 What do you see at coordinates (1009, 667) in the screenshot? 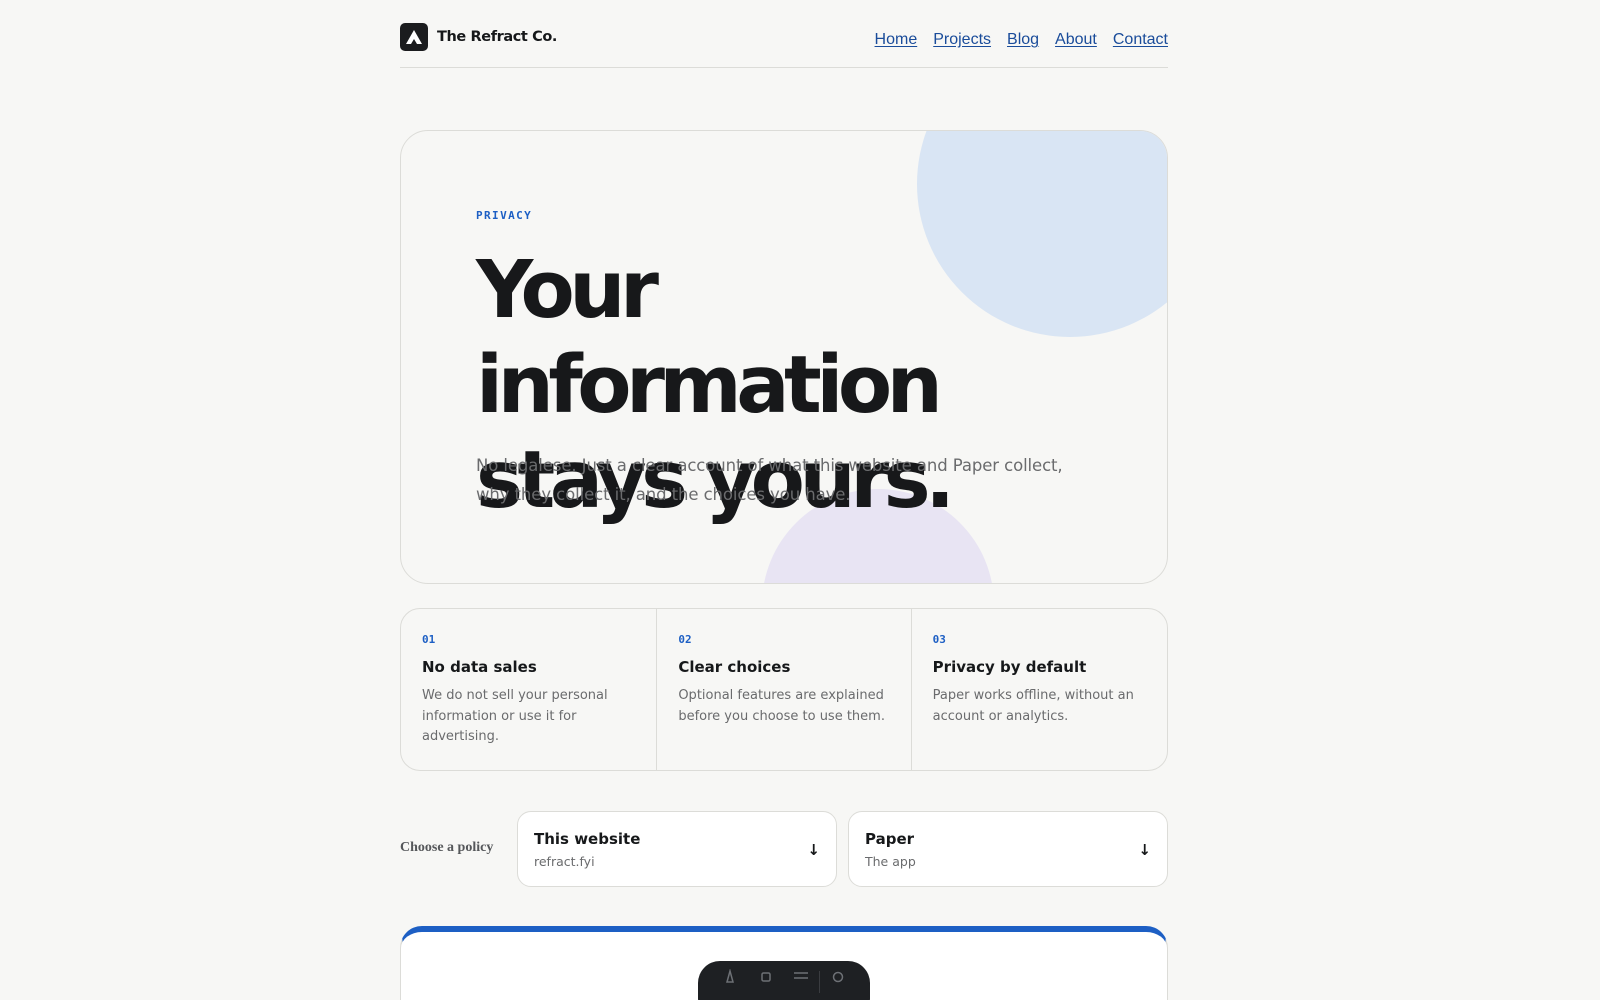
I see `feature-title: Privacy by default` at bounding box center [1009, 667].